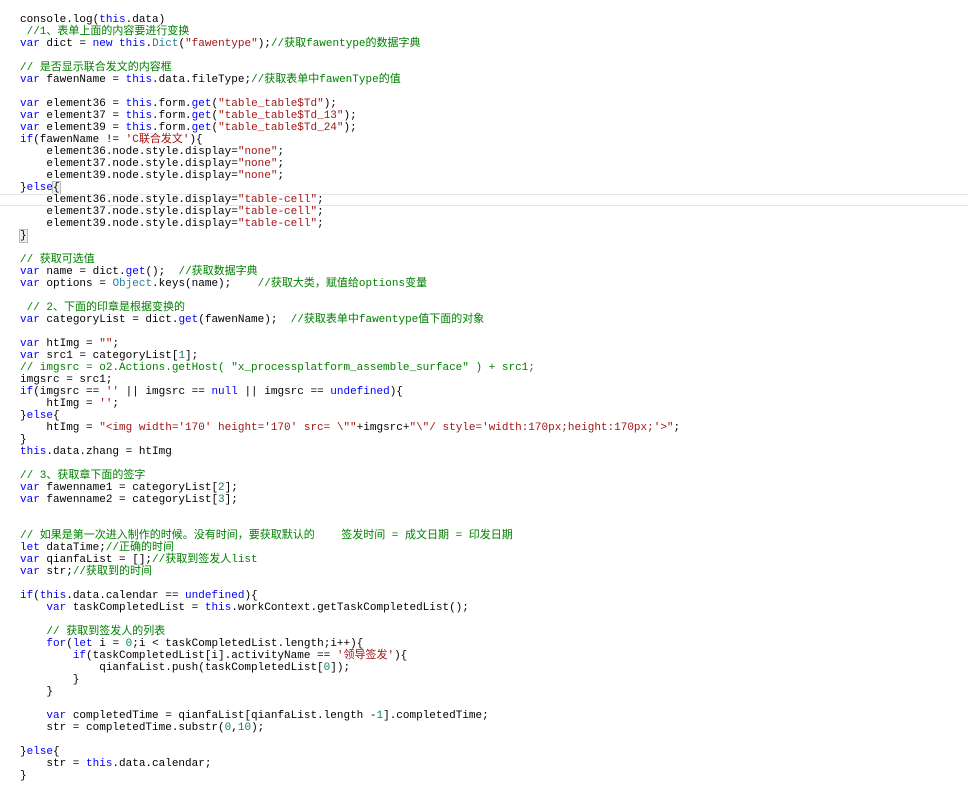  I want to click on code-line: // 是否显示联合发文的内容框, so click(484, 68).